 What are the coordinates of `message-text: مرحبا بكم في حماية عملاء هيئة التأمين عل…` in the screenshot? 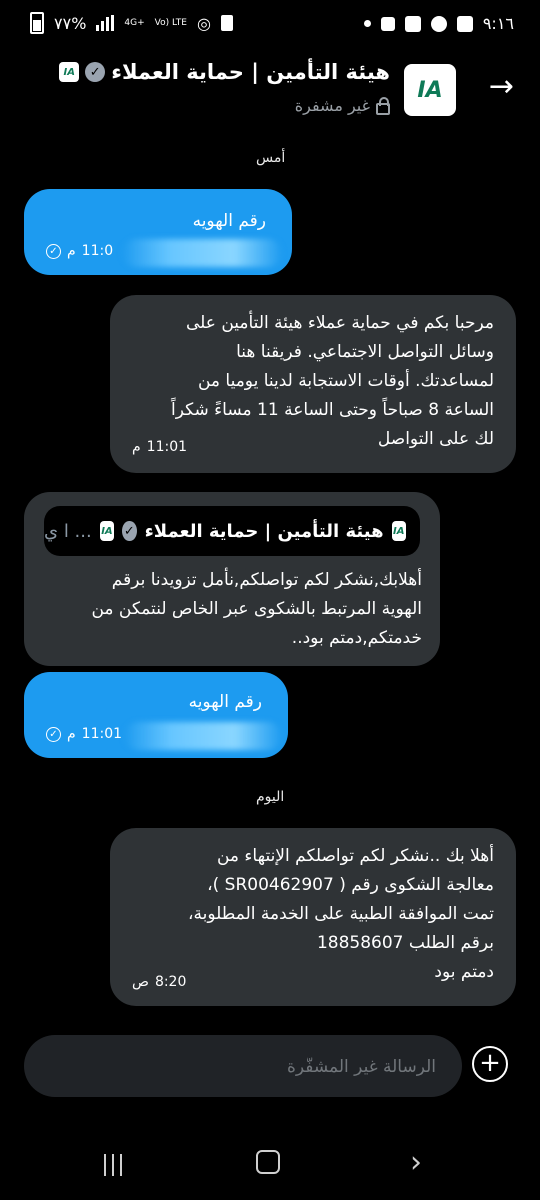 It's located at (332, 381).